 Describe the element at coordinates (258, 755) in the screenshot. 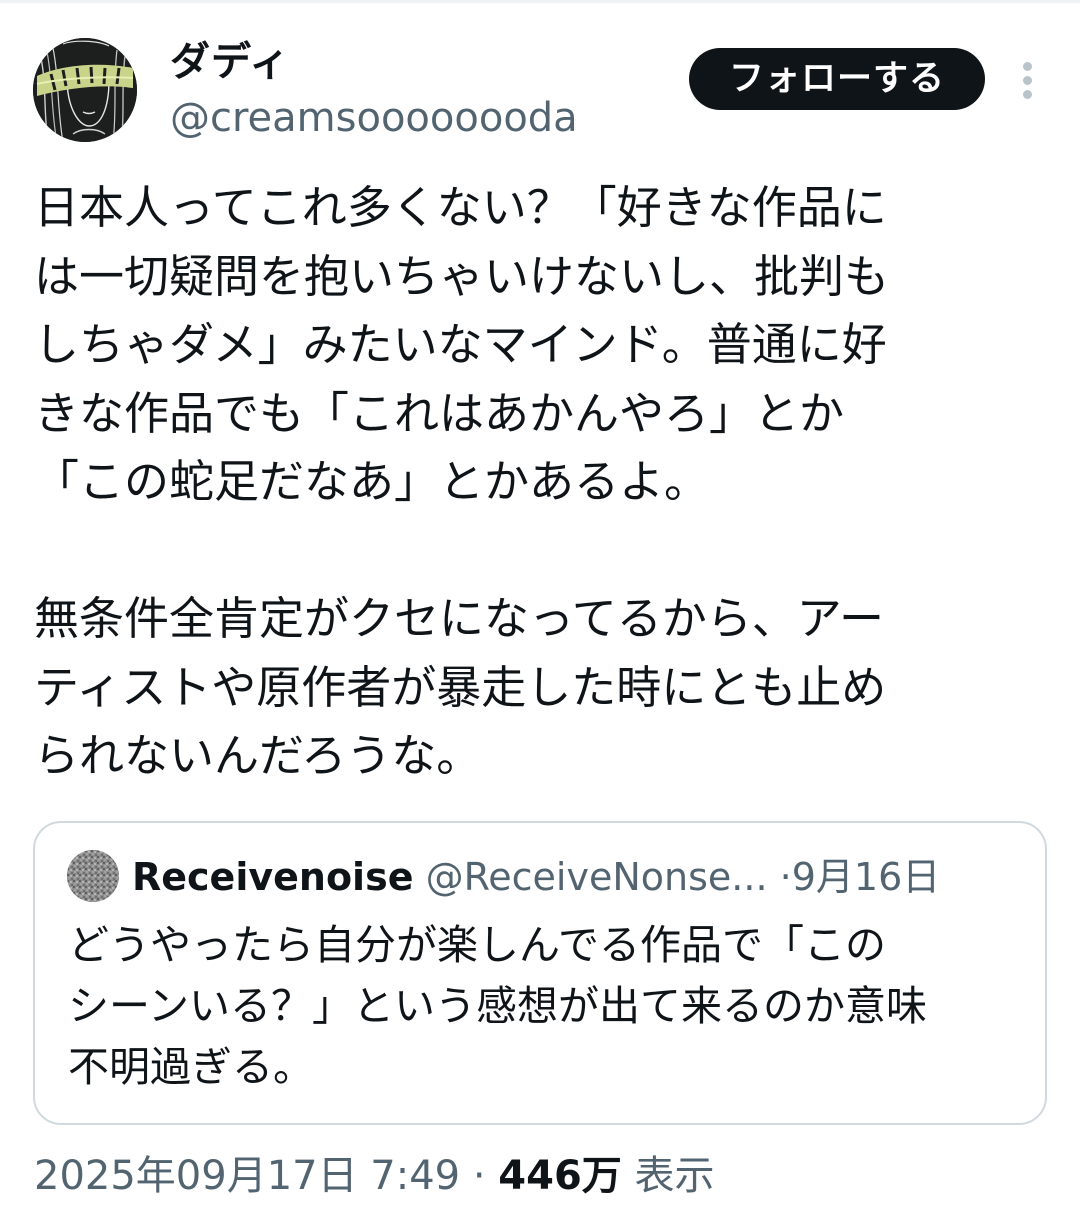

I see `tweet-text-line: られないんだろうな。` at that location.